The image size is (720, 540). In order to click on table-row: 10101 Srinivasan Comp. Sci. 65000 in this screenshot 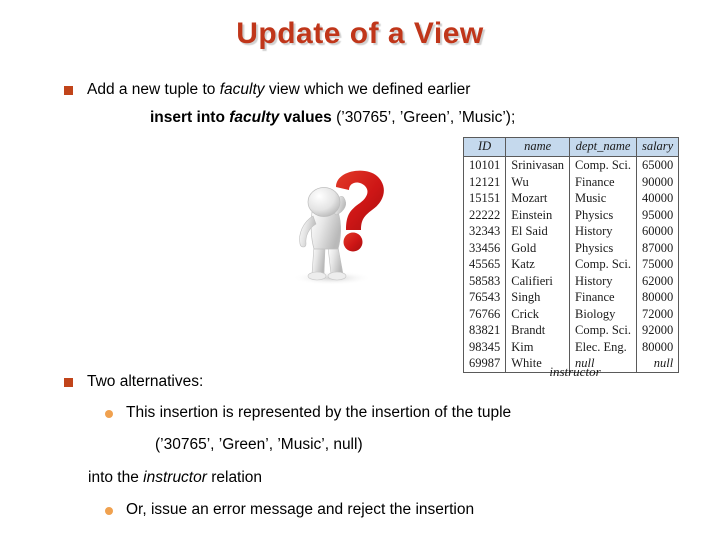, I will do `click(571, 165)`.